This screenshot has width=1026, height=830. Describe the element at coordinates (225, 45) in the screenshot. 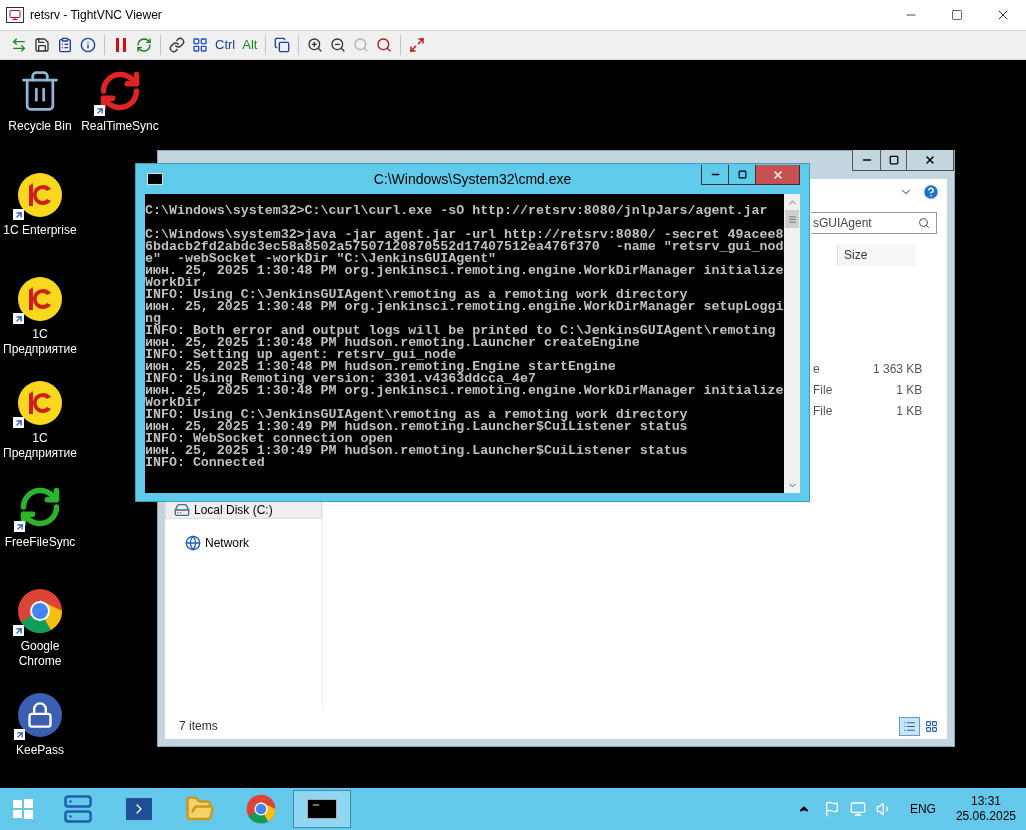

I see `toolbar-button: Ctrl` at that location.